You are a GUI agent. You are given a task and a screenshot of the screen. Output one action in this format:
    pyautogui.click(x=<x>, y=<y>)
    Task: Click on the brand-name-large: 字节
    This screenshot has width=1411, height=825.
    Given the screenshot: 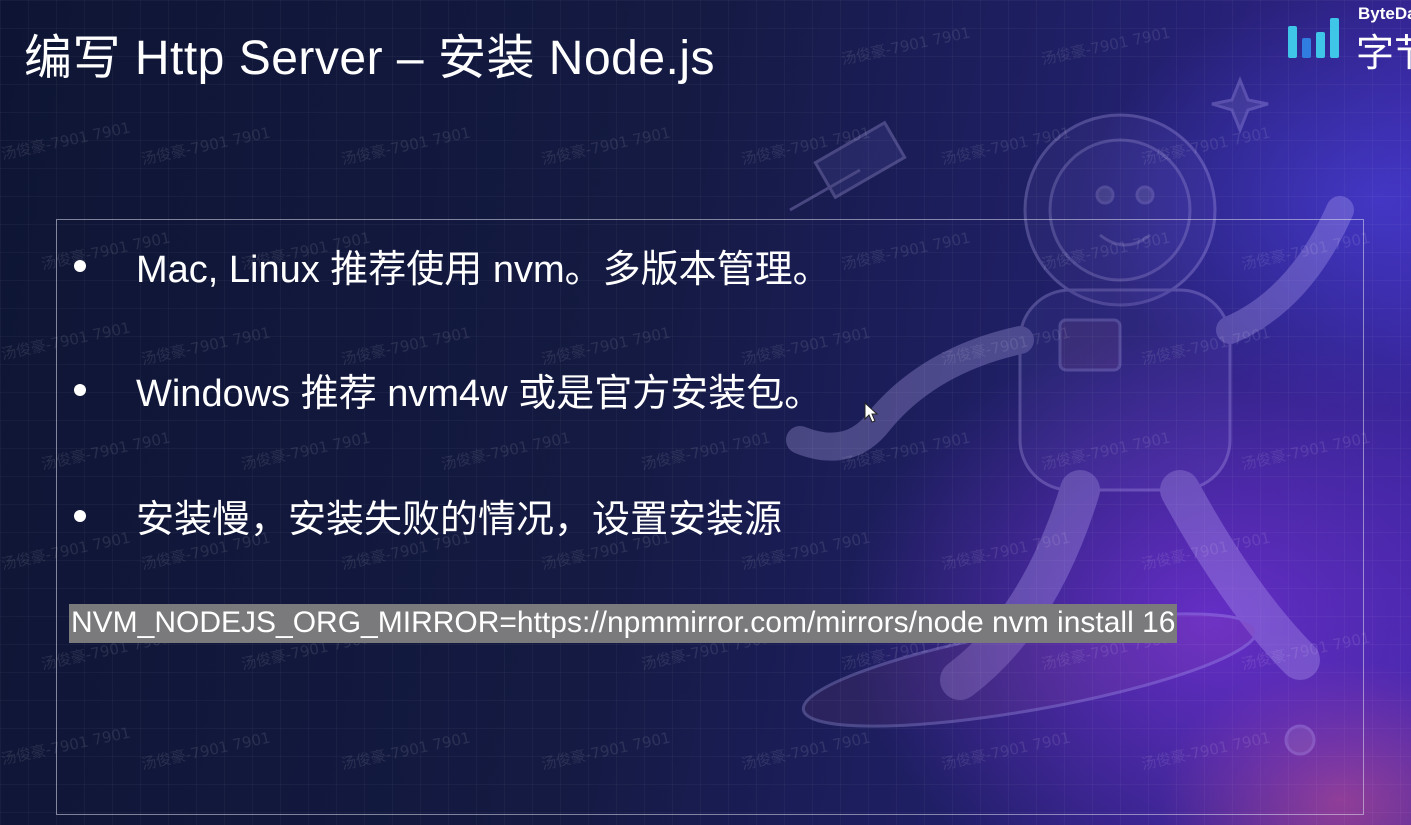 What is the action you would take?
    pyautogui.click(x=1383, y=54)
    